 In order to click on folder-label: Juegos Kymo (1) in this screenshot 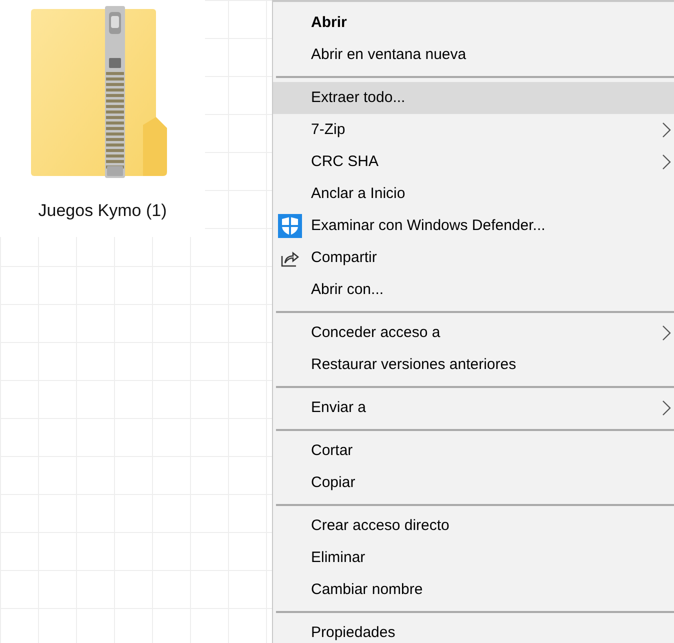, I will do `click(102, 211)`.